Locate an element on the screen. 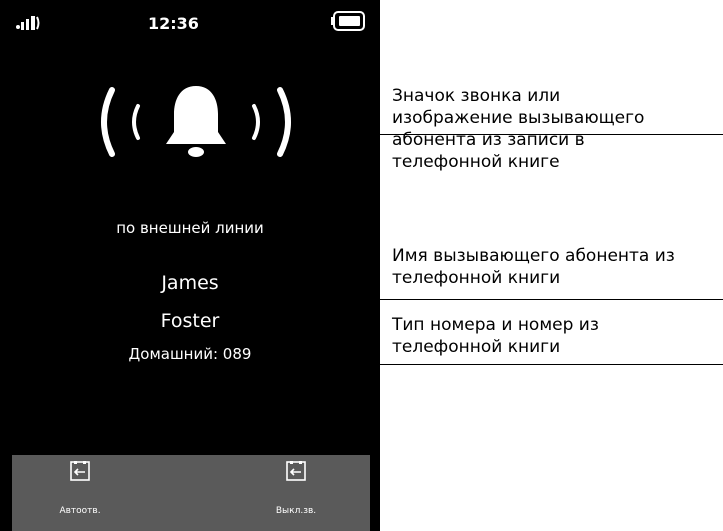  battery-full-icon is located at coordinates (348, 21).